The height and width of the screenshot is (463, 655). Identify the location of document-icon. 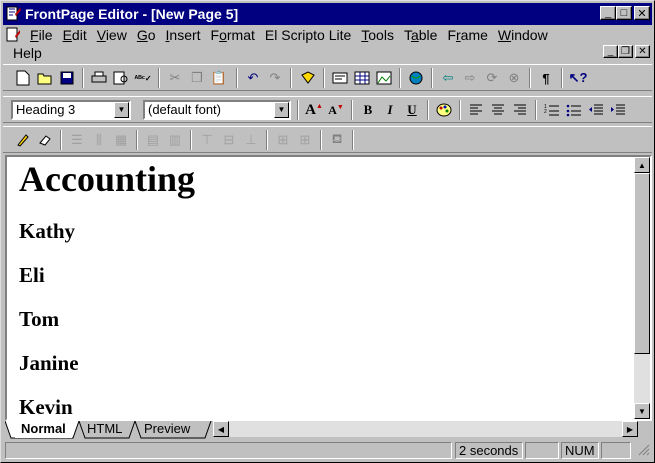
(13, 35).